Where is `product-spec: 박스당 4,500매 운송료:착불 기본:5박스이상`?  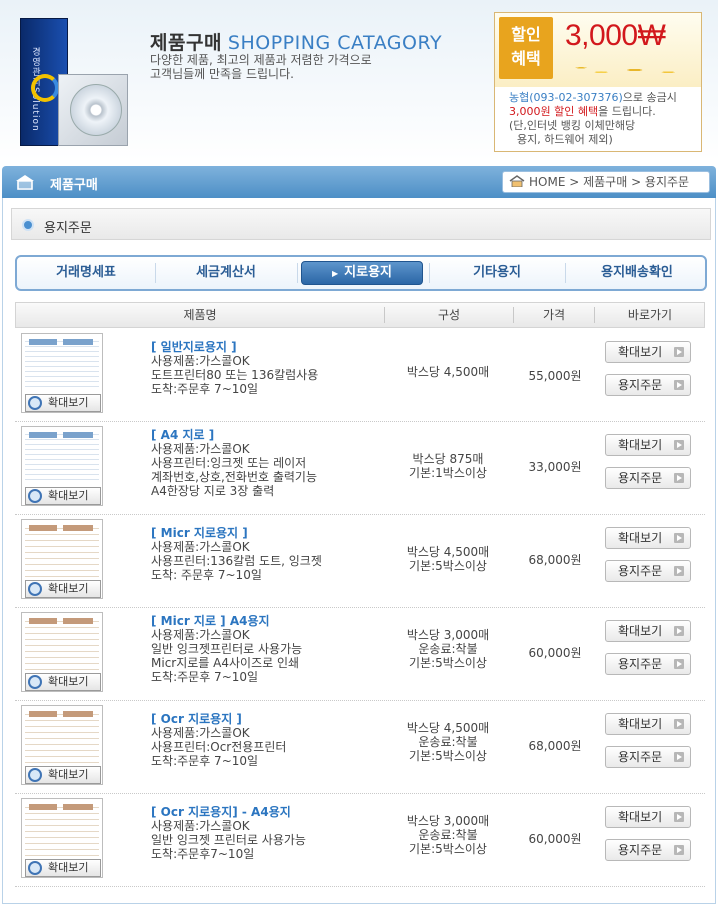 product-spec: 박스당 4,500매 운송료:착불 기본:5박스이상 is located at coordinates (448, 742).